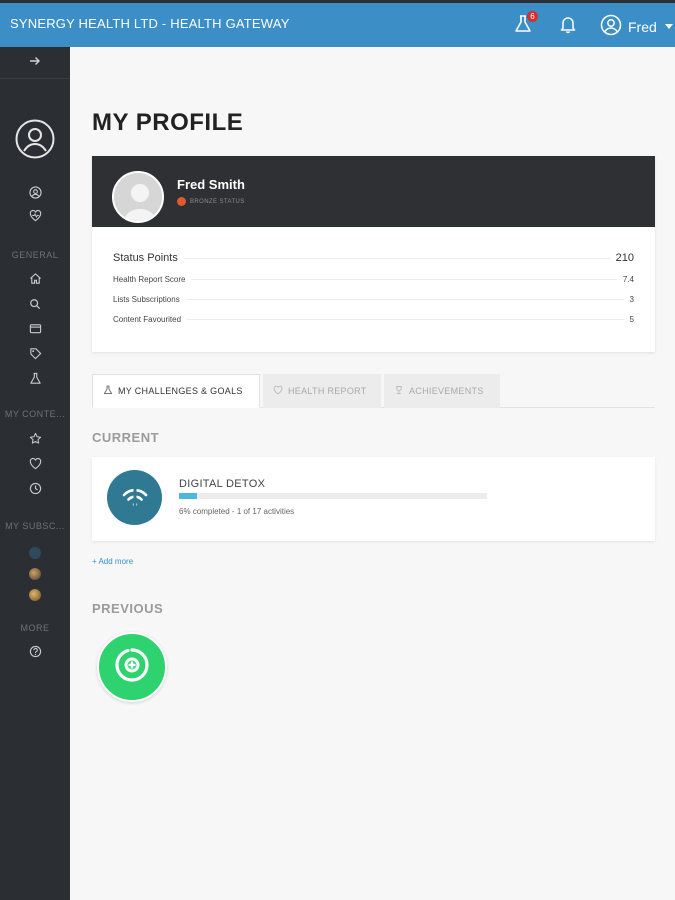 This screenshot has height=900, width=675. I want to click on stat-label: Health Report Score, so click(149, 279).